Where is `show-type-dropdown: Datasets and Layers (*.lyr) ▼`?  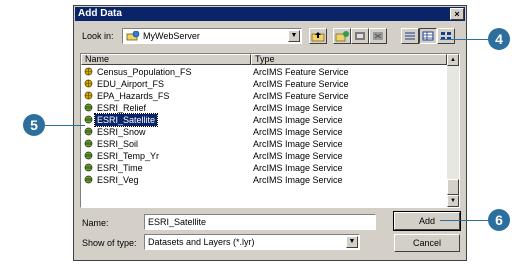
show-type-dropdown: Datasets and Layers (*.lyr) ▼ is located at coordinates (252, 242).